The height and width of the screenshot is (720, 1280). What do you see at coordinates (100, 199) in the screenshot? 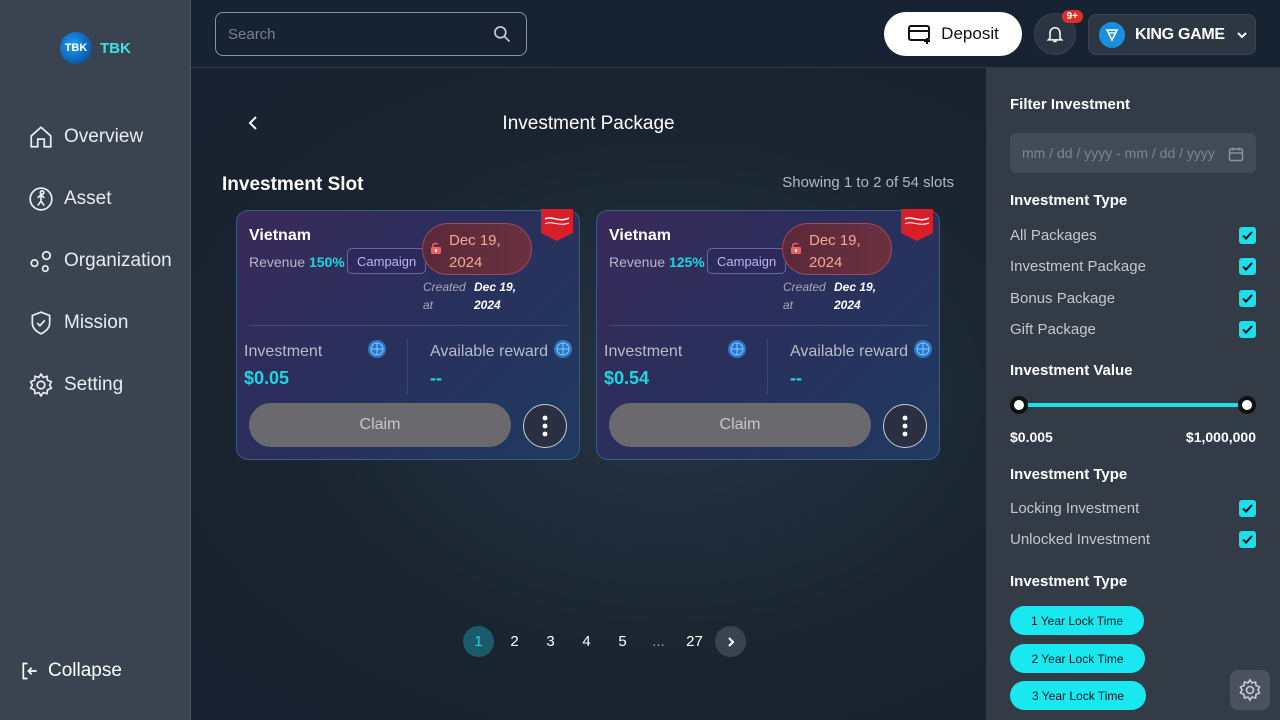
I see `sidebar-item-asset: Asset` at bounding box center [100, 199].